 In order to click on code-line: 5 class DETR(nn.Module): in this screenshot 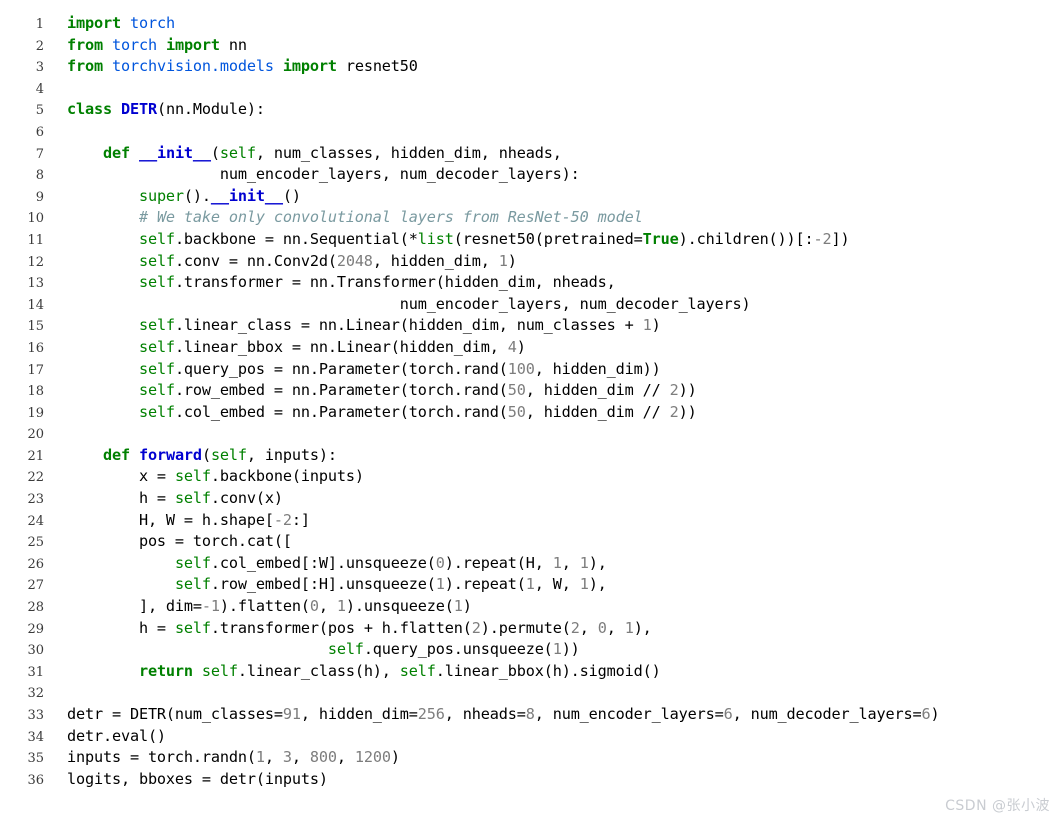, I will do `click(532, 110)`.